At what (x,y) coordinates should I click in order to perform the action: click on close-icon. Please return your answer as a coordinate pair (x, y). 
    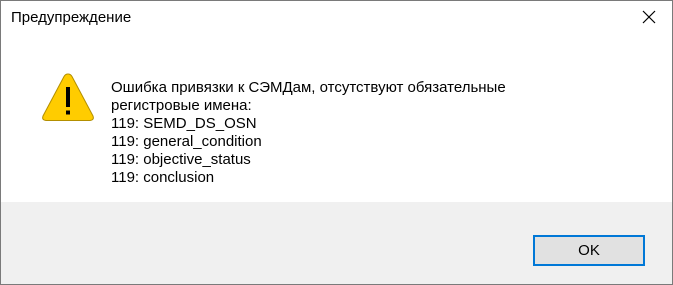
    Looking at the image, I should click on (649, 16).